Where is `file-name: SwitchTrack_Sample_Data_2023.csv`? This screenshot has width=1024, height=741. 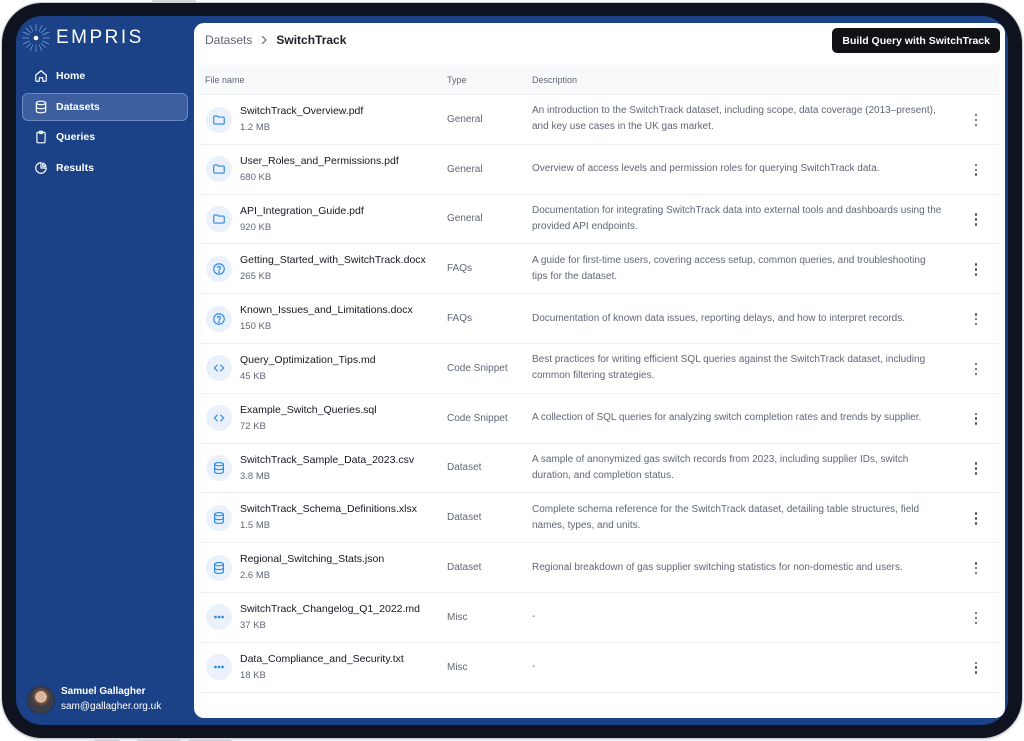 file-name: SwitchTrack_Sample_Data_2023.csv is located at coordinates (327, 460).